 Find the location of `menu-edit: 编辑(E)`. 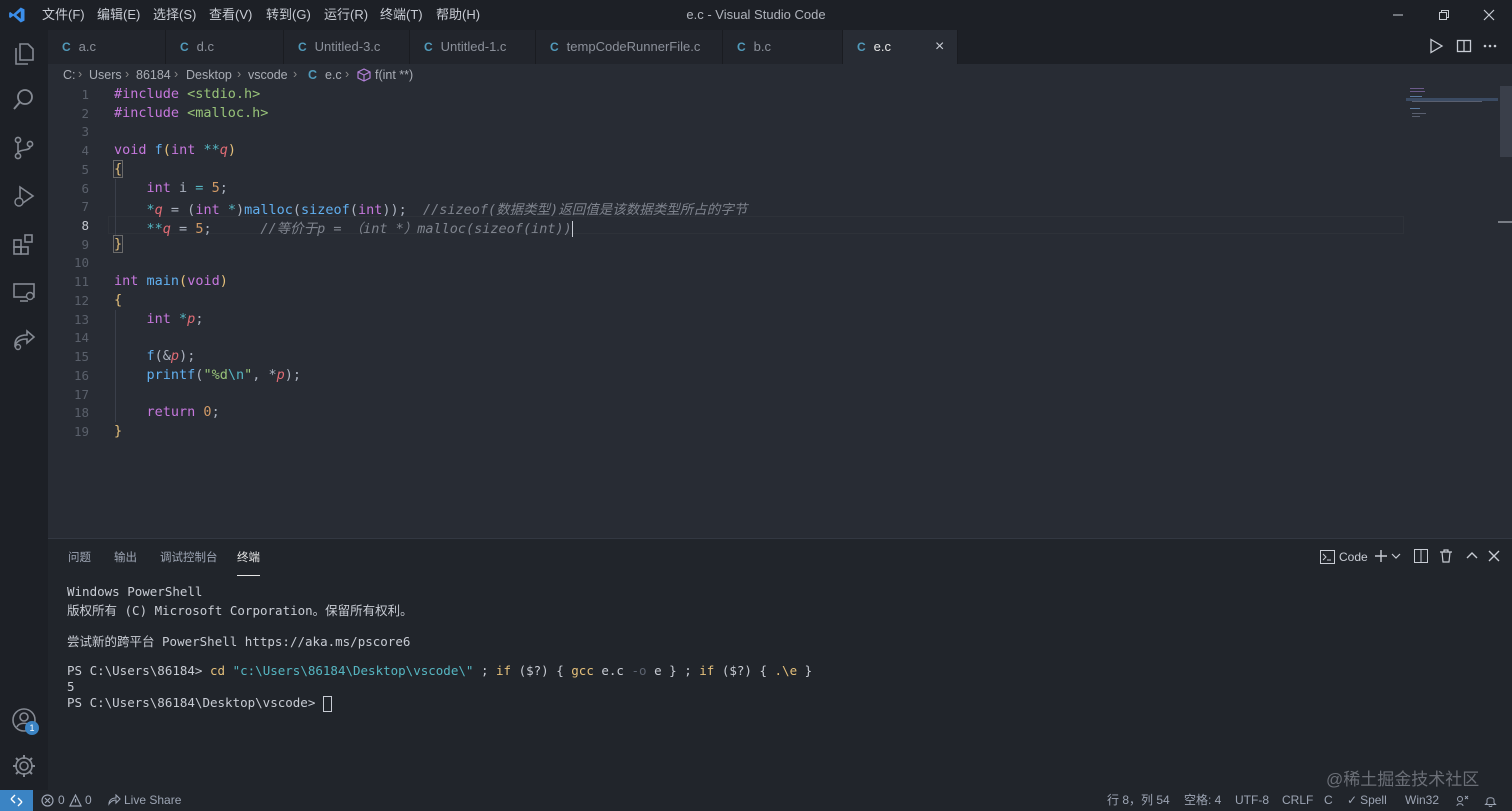

menu-edit: 编辑(E) is located at coordinates (118, 15).